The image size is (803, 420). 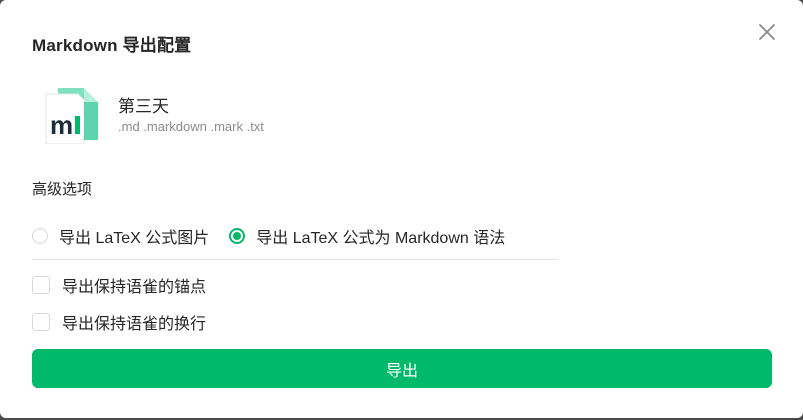 I want to click on radio-latex-image: 导出 LaTeX 公式图片, so click(x=120, y=236).